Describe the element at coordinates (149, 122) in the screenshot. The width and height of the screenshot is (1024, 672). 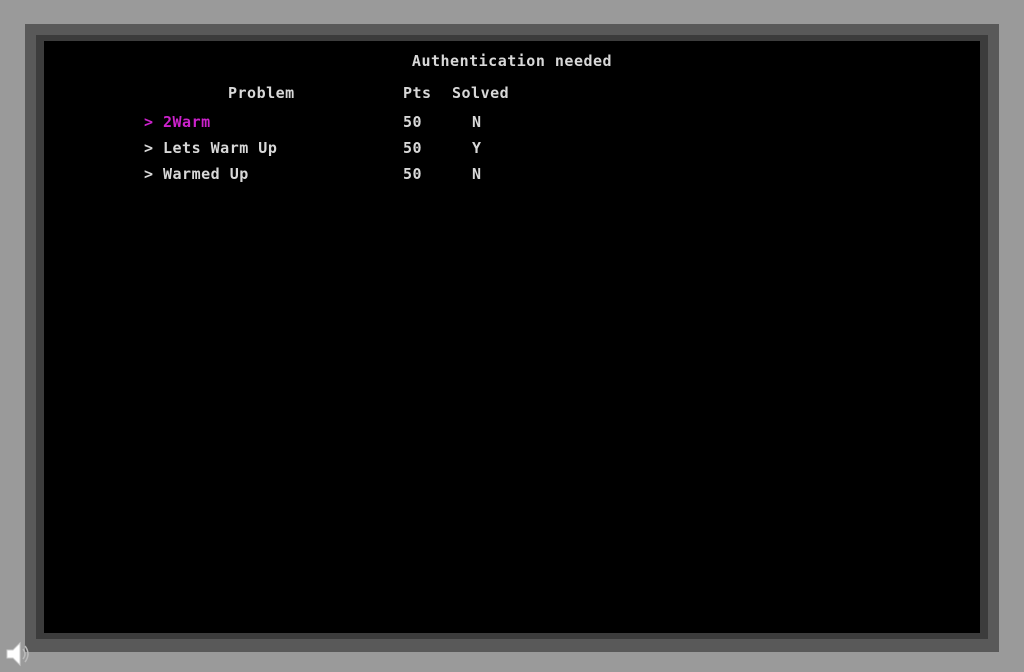
I see `selection-cursor-icon: >` at that location.